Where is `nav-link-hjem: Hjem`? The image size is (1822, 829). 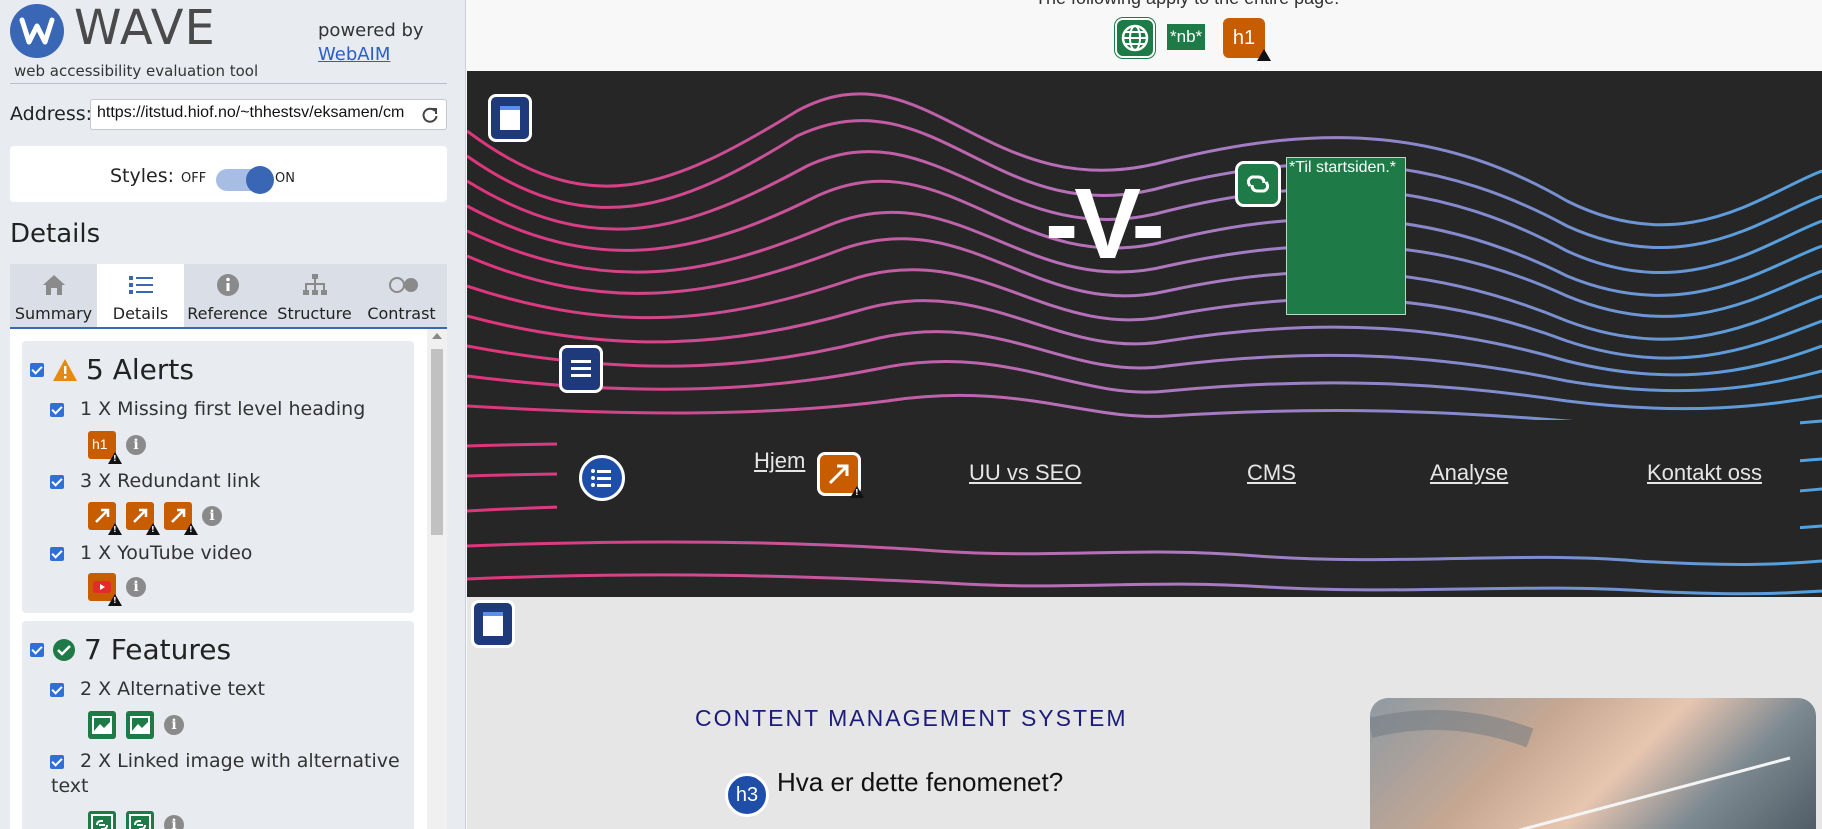 nav-link-hjem: Hjem is located at coordinates (779, 461).